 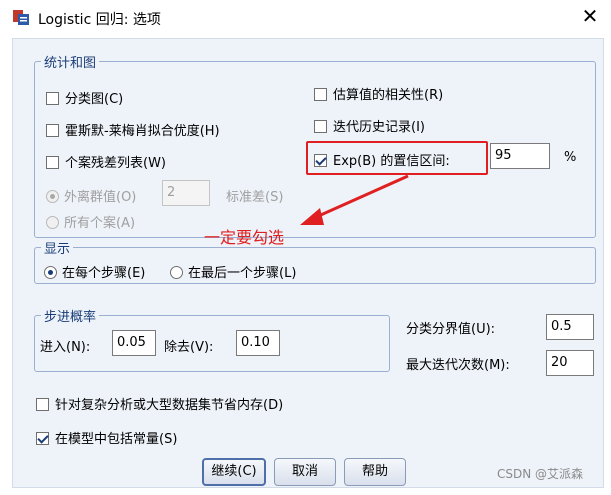 I want to click on last-step-radio: 在最后一个步骤(L), so click(x=233, y=271).